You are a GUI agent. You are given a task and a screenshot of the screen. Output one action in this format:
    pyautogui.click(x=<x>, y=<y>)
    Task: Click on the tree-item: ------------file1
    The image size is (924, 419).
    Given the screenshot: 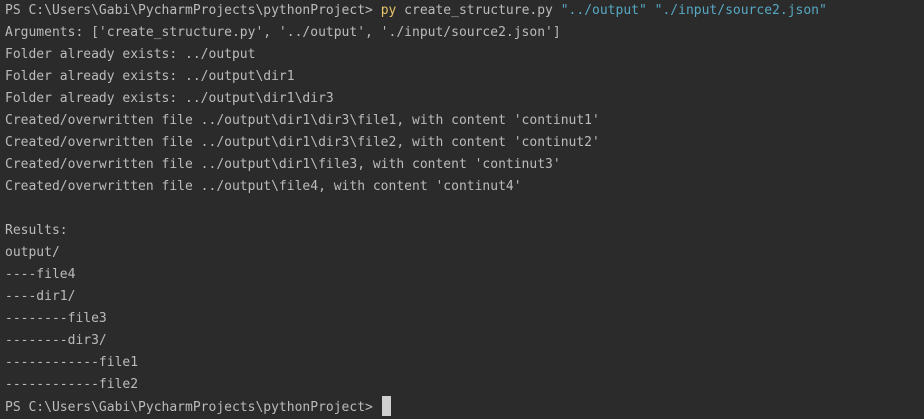 What is the action you would take?
    pyautogui.click(x=72, y=362)
    